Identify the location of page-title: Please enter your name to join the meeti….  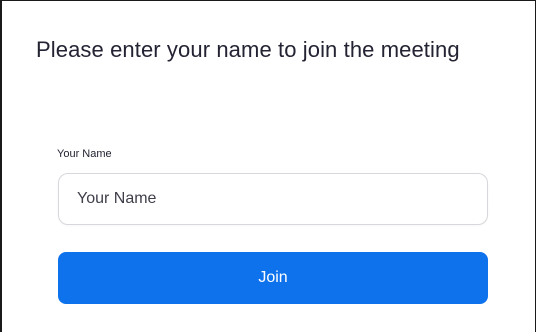
(248, 49).